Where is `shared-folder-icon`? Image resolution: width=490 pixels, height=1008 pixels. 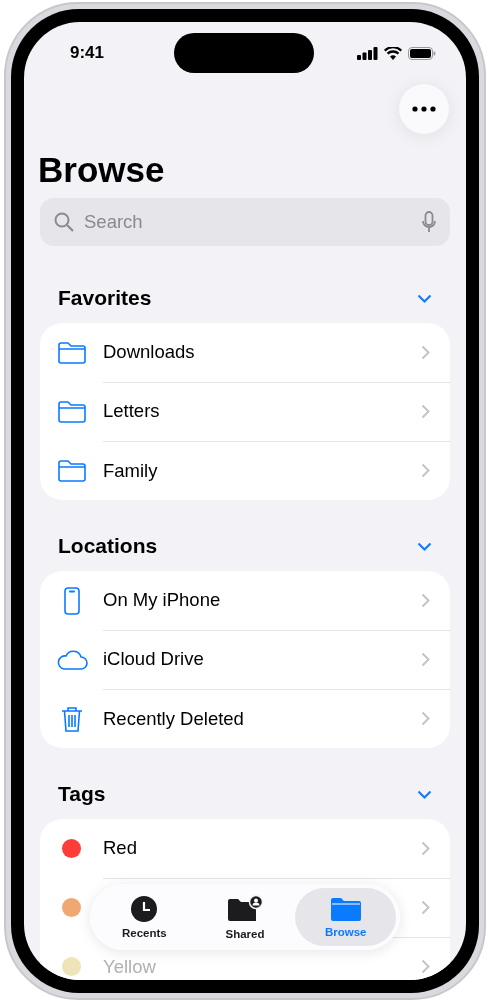
shared-folder-icon is located at coordinates (245, 908).